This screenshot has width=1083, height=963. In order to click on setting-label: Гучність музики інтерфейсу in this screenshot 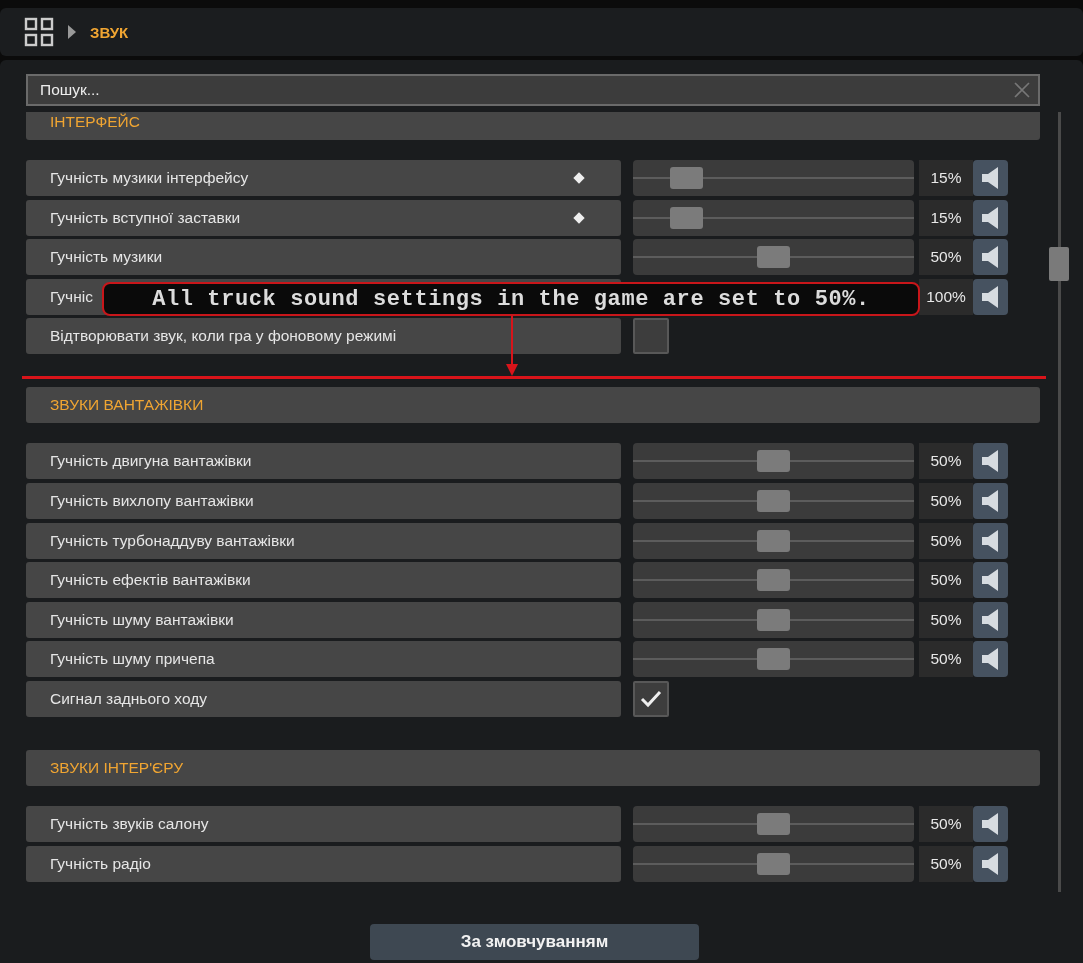, I will do `click(323, 178)`.